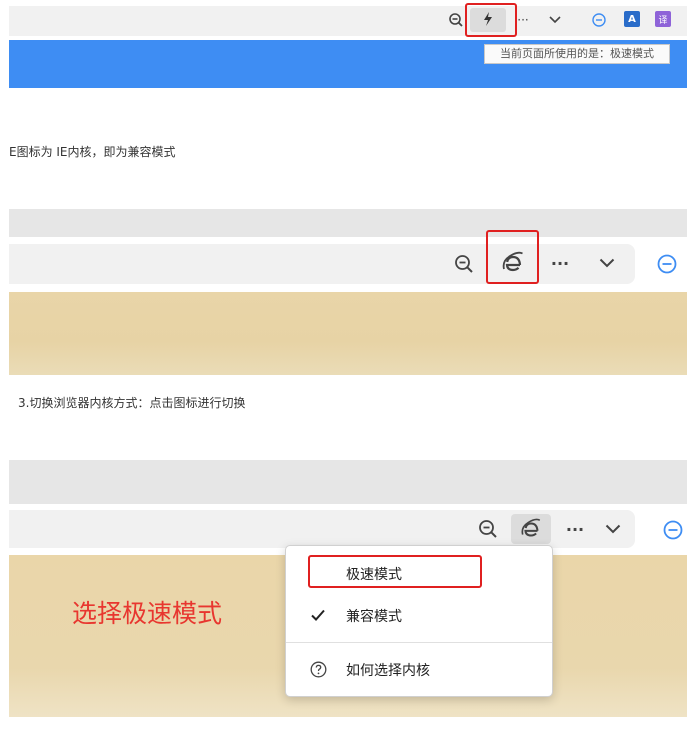  What do you see at coordinates (531, 529) in the screenshot?
I see `ie-icon` at bounding box center [531, 529].